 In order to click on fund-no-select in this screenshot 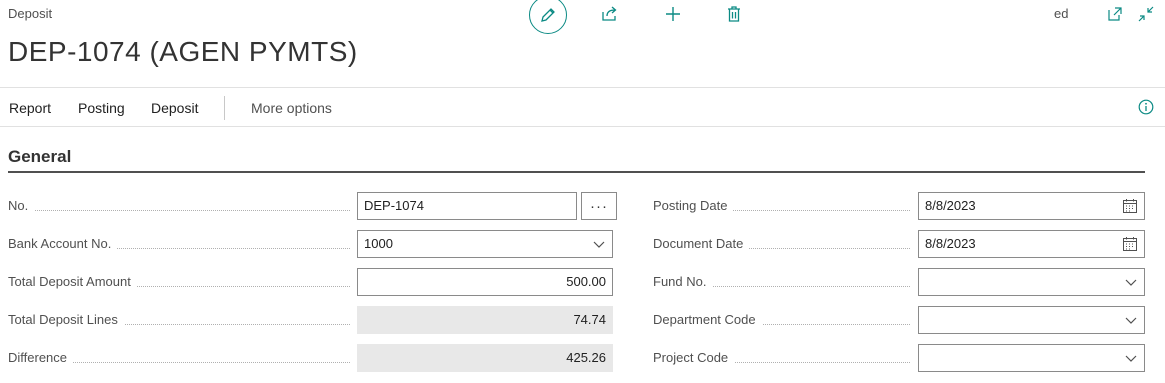, I will do `click(1031, 282)`.